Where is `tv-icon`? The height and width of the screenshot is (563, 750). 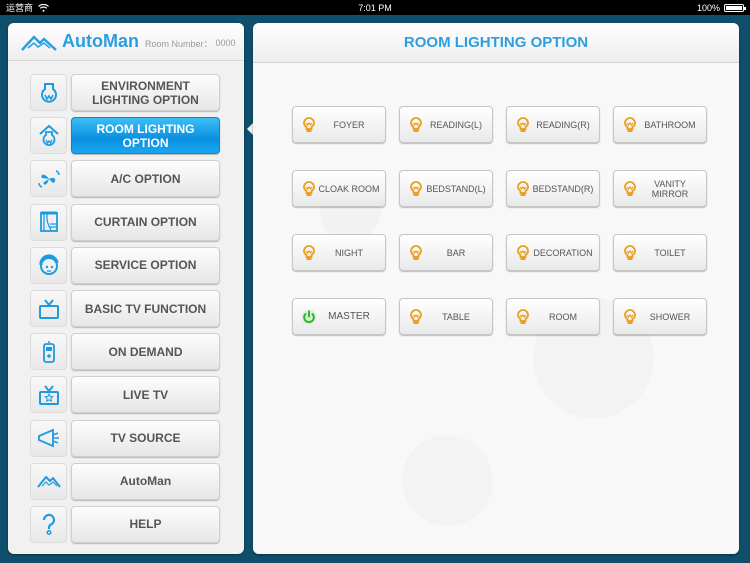 tv-icon is located at coordinates (48, 309).